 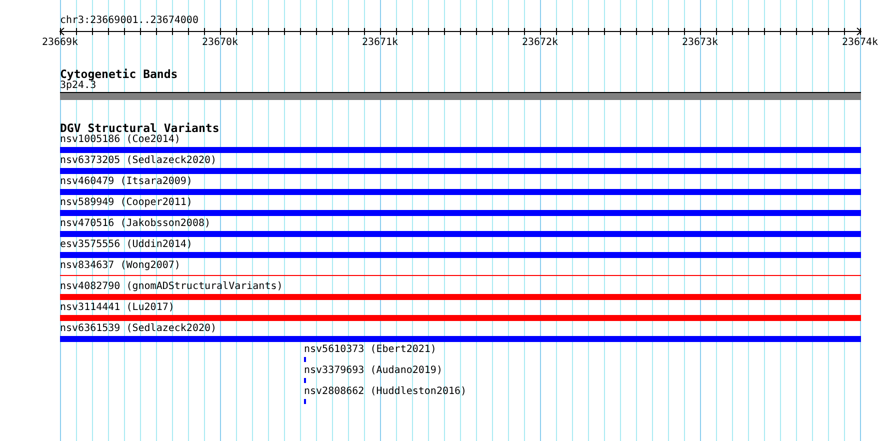 I want to click on ruler-tick-label: 23671k, so click(x=380, y=42).